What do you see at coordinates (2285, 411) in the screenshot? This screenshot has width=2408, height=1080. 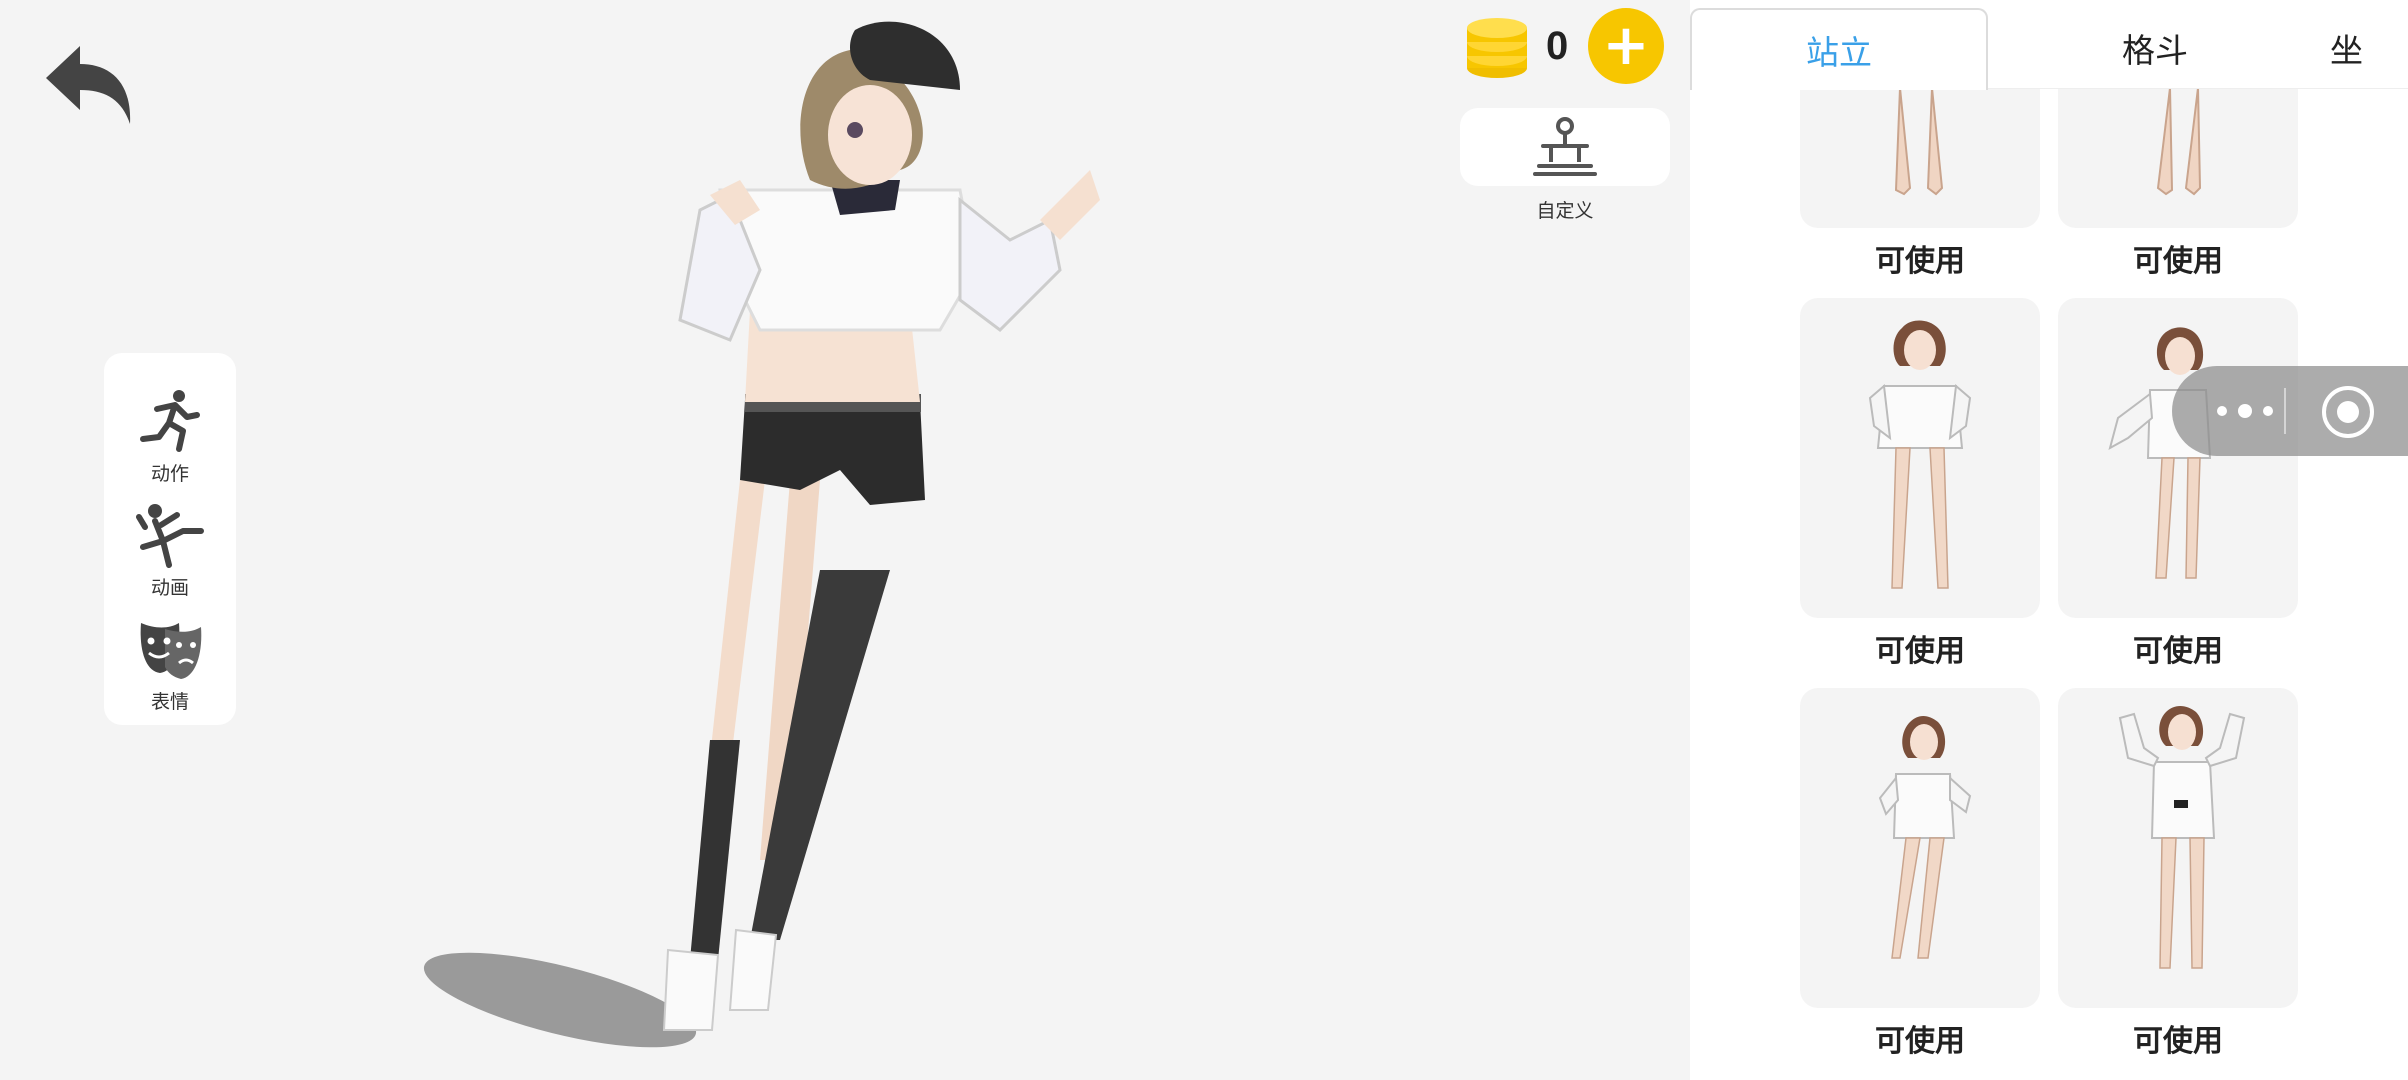 I see `capsule-divider` at bounding box center [2285, 411].